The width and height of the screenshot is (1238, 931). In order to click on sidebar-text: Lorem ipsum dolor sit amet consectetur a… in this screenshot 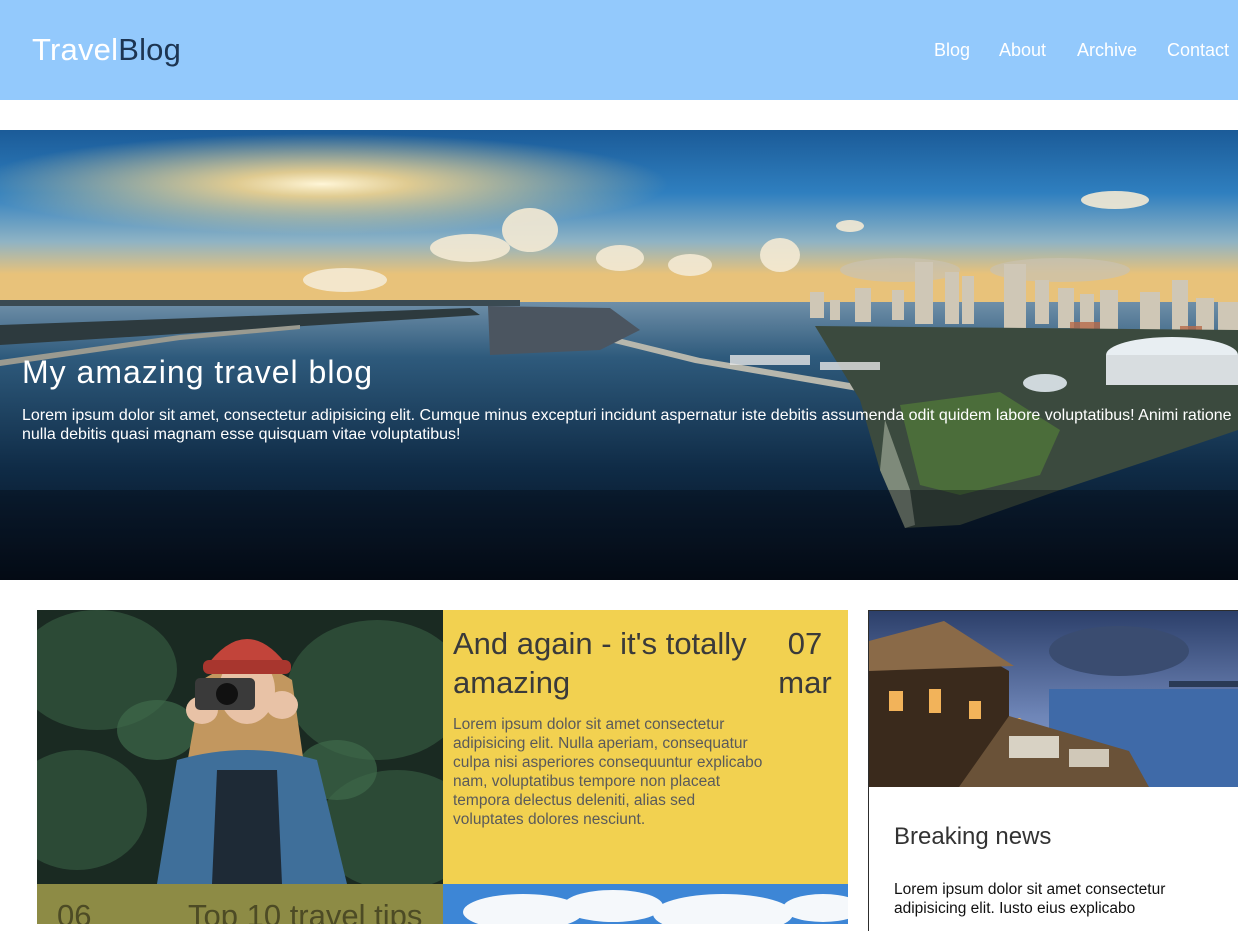, I will do `click(1030, 899)`.